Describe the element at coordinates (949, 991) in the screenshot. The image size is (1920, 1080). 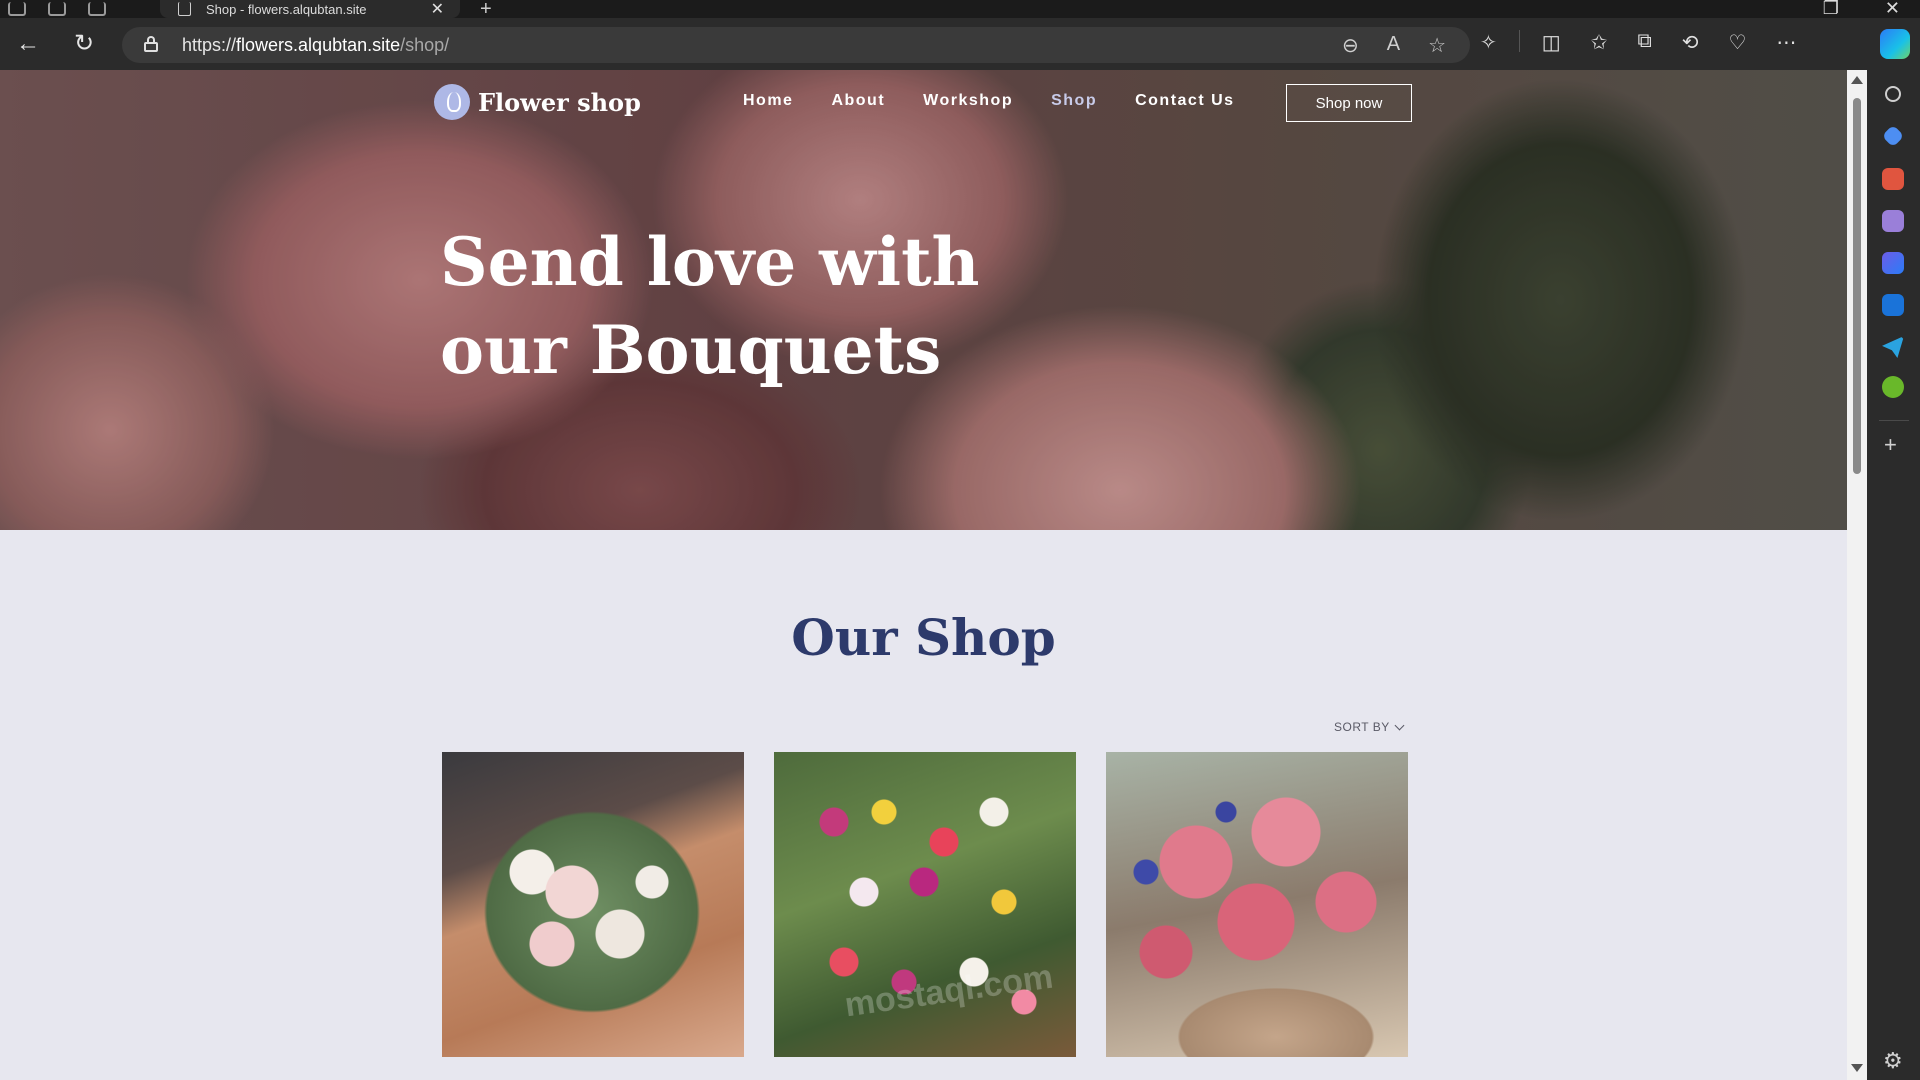
I see `watermark-text: mostaql.com` at that location.